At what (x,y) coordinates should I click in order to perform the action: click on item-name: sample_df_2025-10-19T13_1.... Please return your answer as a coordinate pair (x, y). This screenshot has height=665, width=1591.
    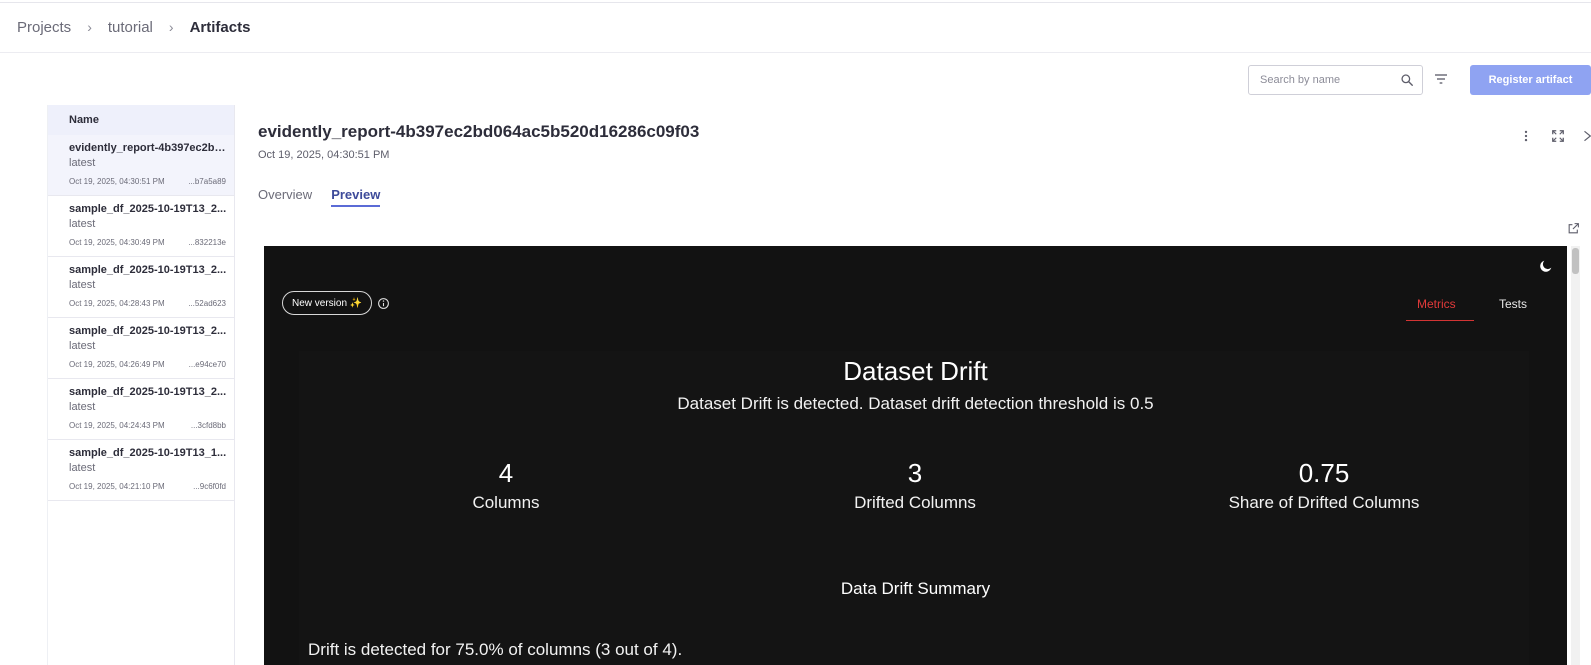
    Looking at the image, I should click on (148, 453).